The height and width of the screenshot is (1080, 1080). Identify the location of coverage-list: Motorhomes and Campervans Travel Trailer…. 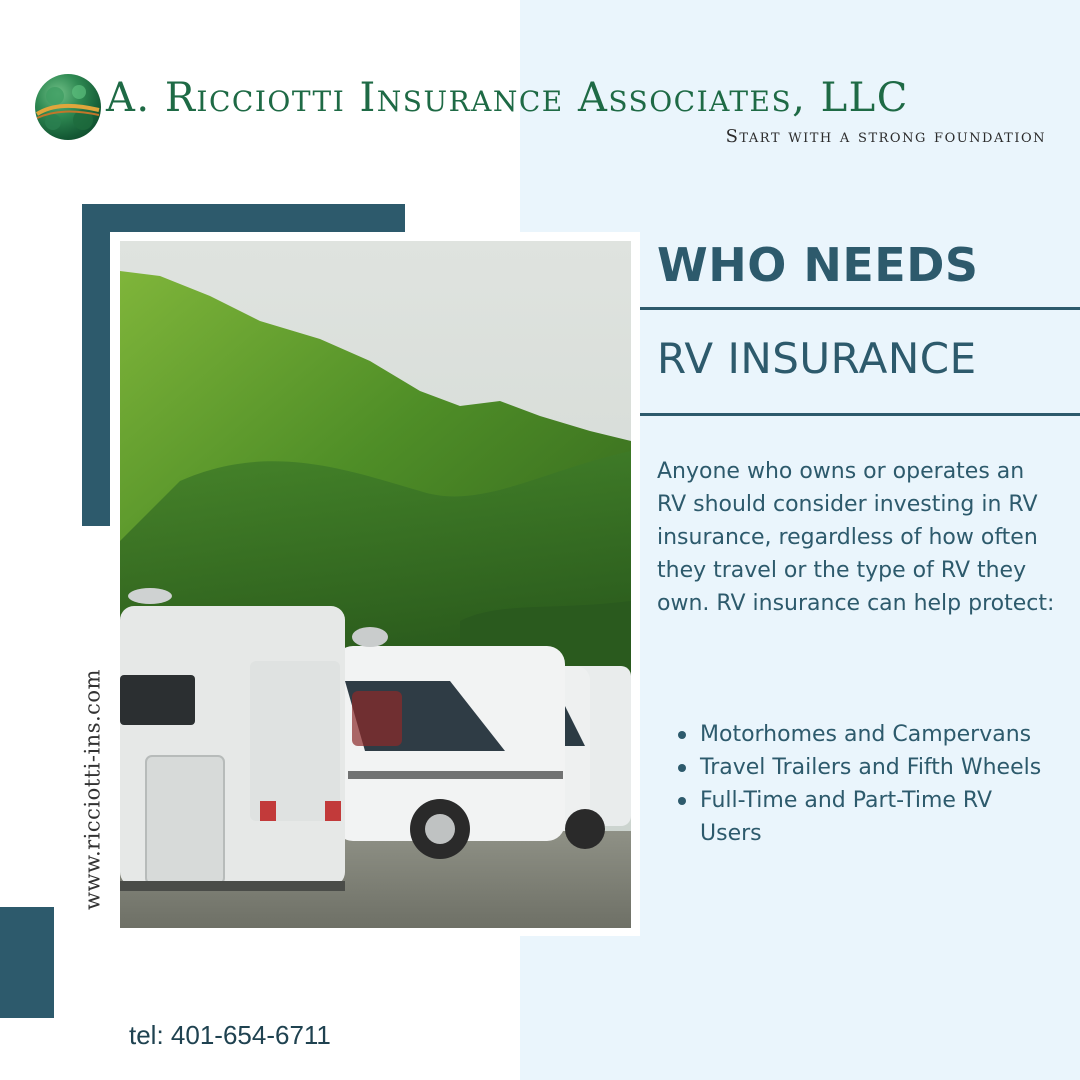
(869, 784).